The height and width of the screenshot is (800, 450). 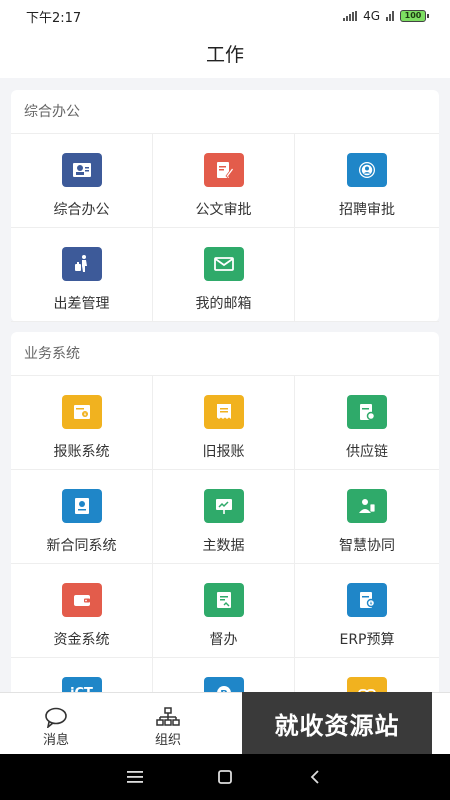 I want to click on app-label: 综合办公, so click(x=81, y=210).